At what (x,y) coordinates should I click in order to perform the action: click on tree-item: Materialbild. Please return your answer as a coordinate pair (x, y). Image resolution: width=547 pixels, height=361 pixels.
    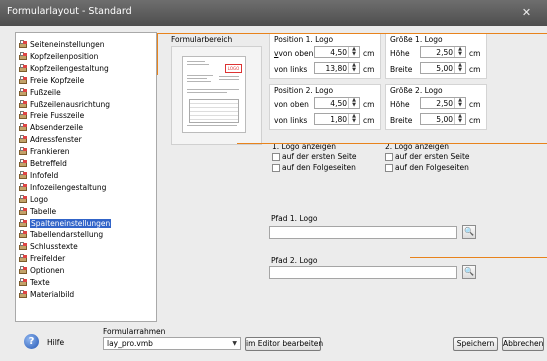
    Looking at the image, I should click on (47, 294).